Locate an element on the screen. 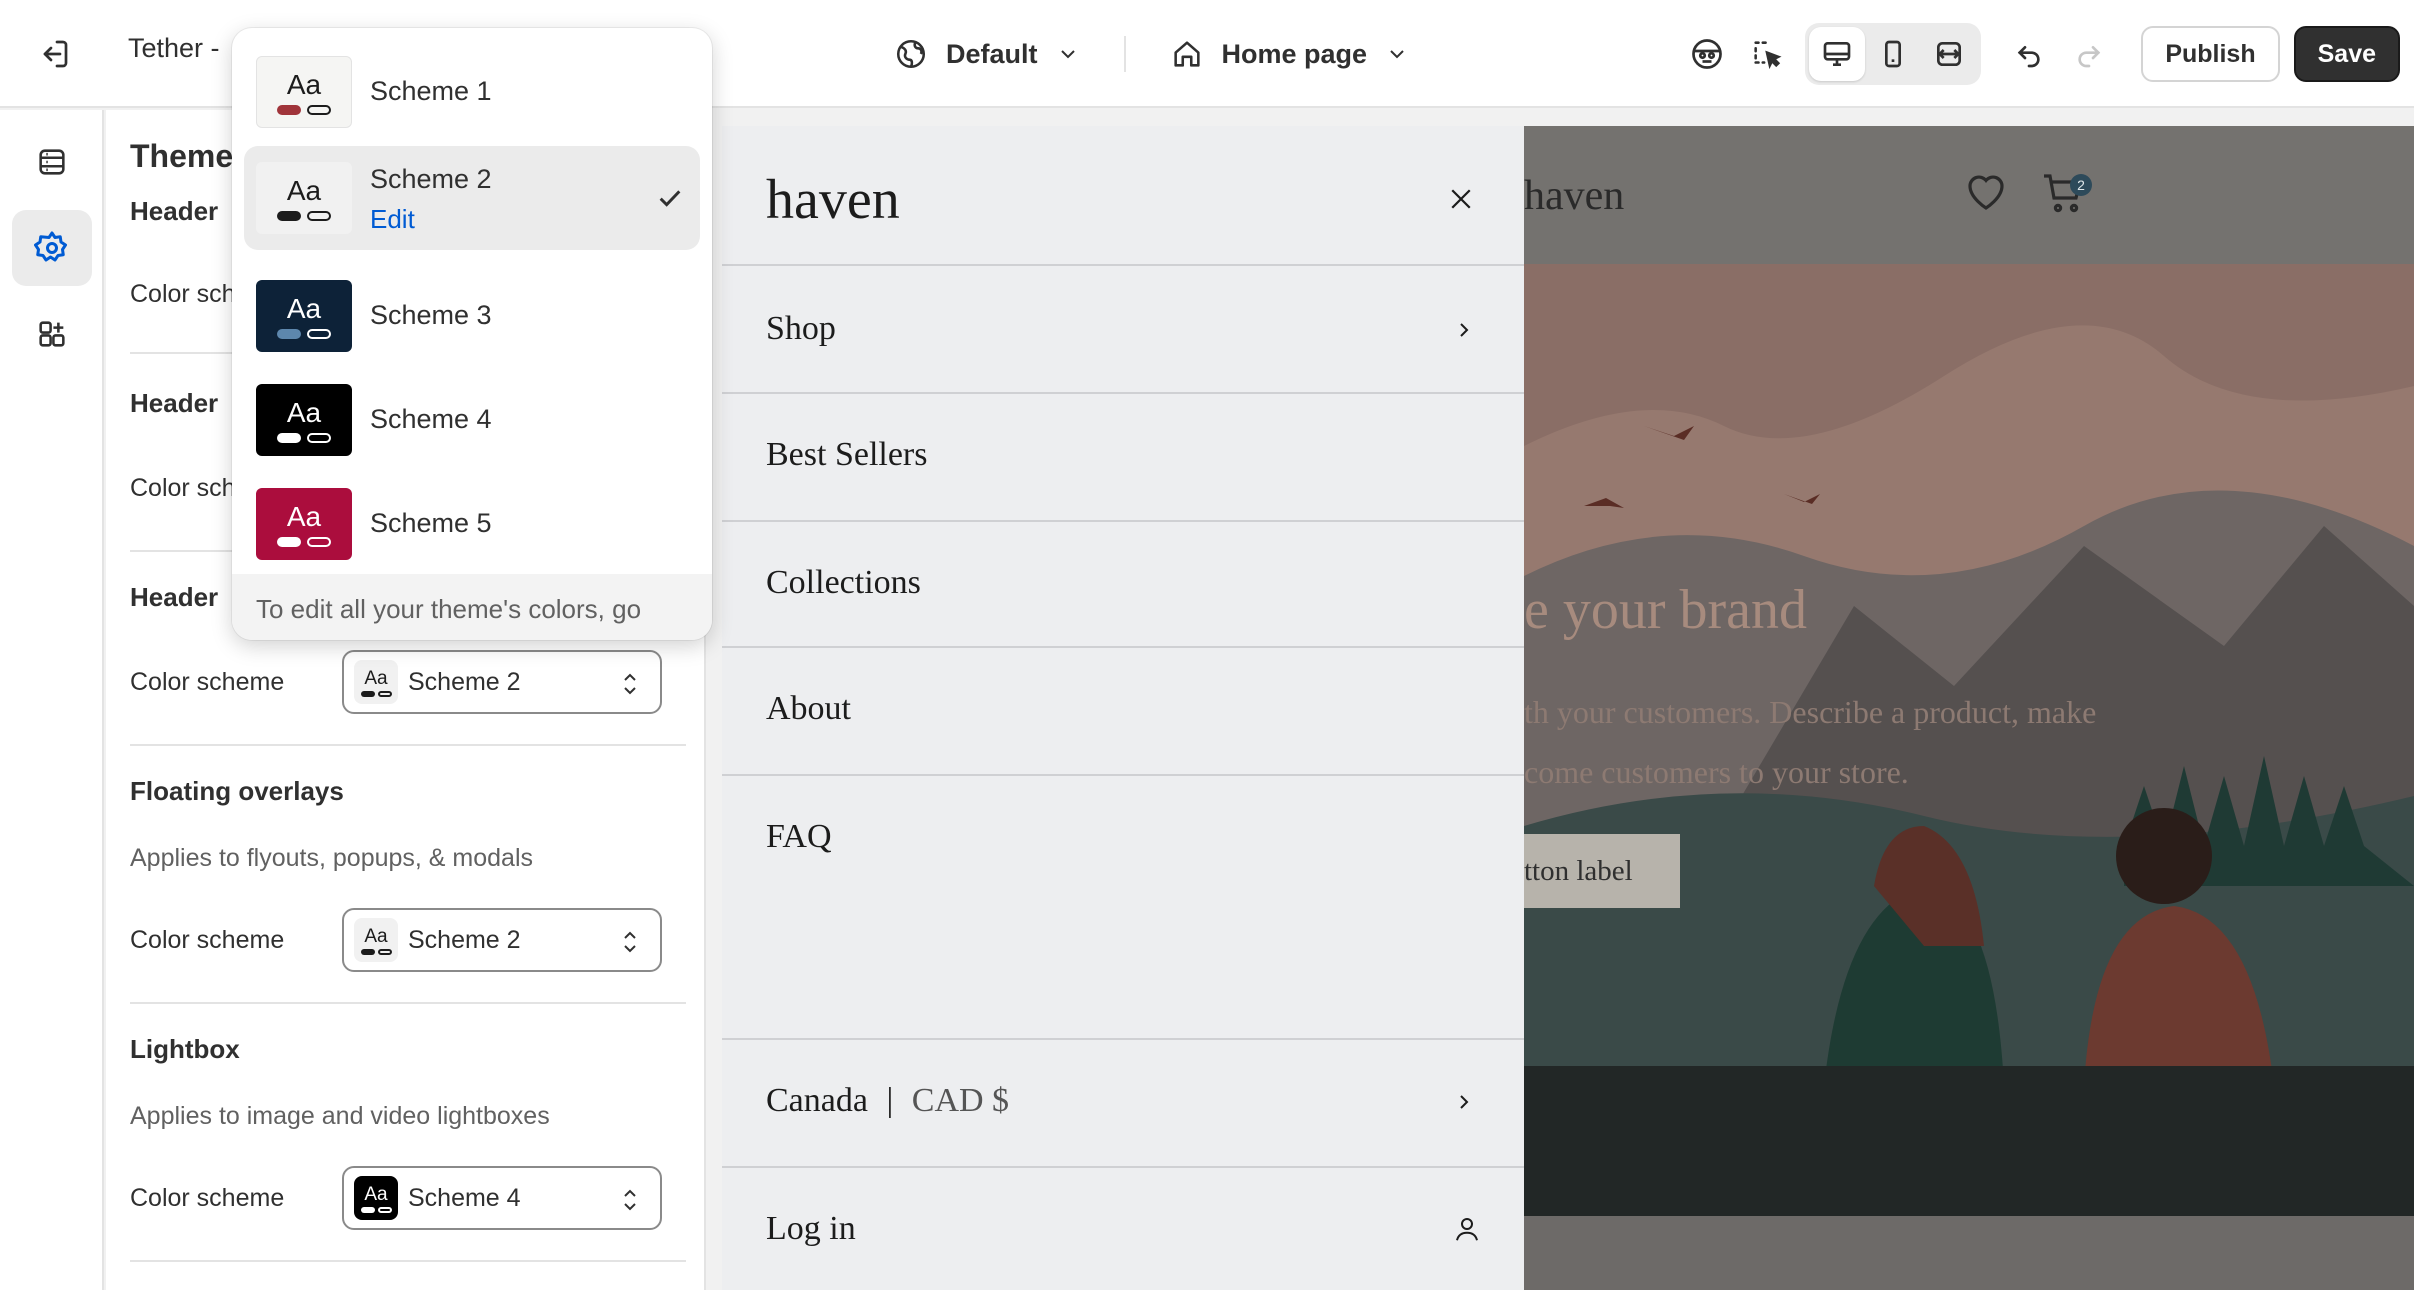 This screenshot has width=2414, height=1290. wishlist-icon is located at coordinates (1986, 192).